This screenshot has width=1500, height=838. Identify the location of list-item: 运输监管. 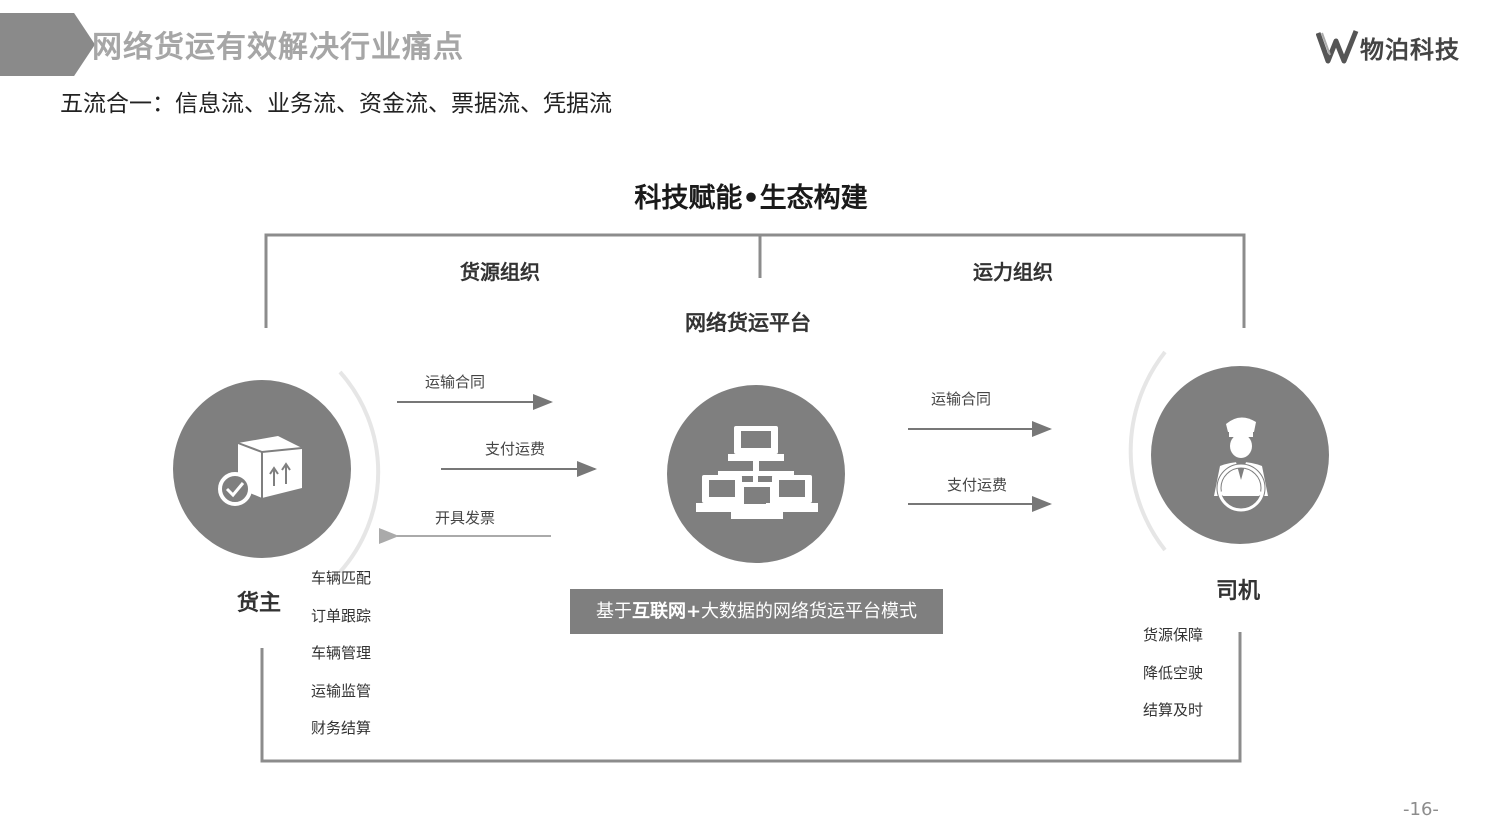
(341, 690).